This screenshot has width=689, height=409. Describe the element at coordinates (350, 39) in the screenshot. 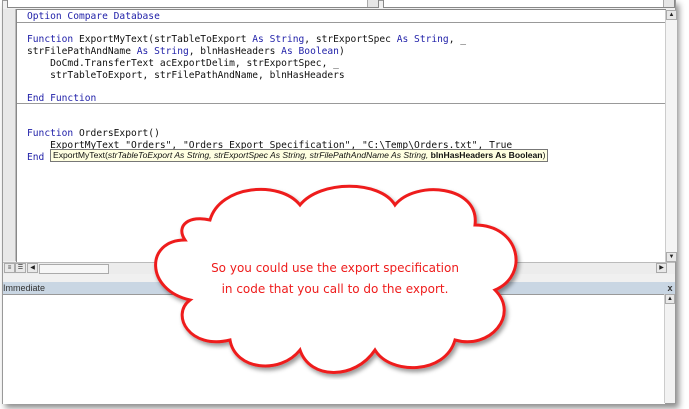

I see `code-text: , strExportSpec` at that location.